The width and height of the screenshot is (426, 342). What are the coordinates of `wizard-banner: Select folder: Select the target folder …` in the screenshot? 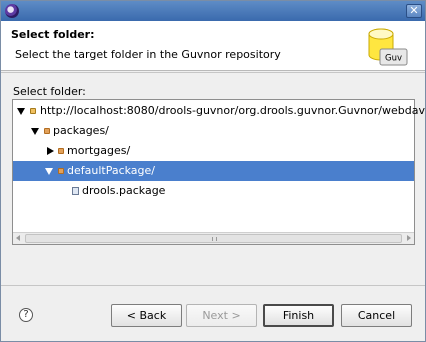 It's located at (213, 46).